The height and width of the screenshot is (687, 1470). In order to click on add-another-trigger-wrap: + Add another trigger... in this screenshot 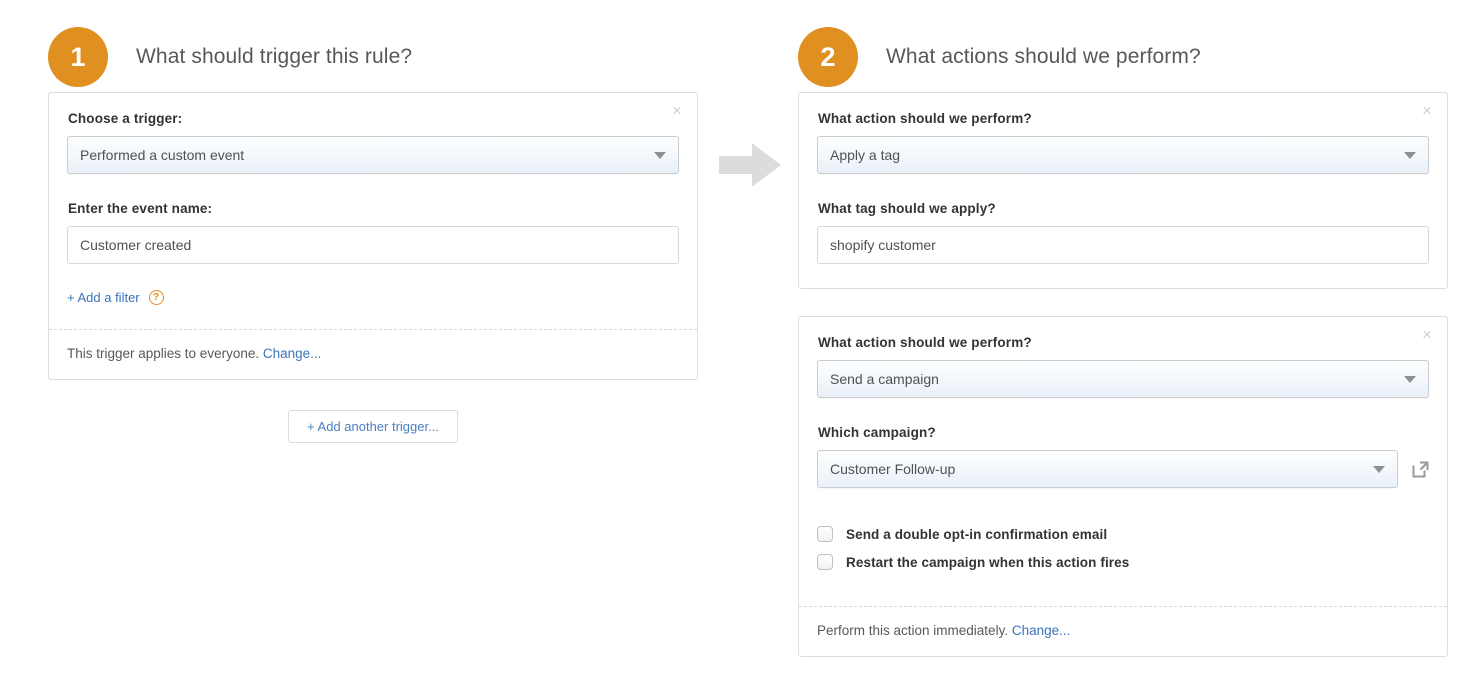, I will do `click(373, 426)`.